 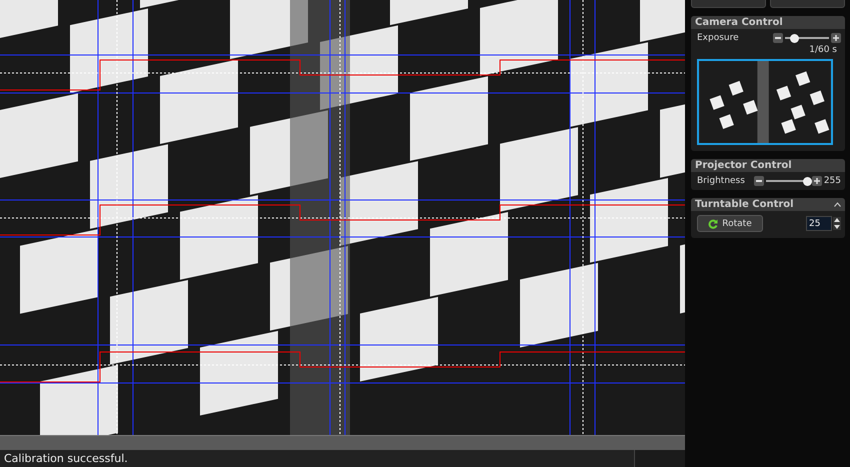 I want to click on chevron-up-icon, so click(x=837, y=204).